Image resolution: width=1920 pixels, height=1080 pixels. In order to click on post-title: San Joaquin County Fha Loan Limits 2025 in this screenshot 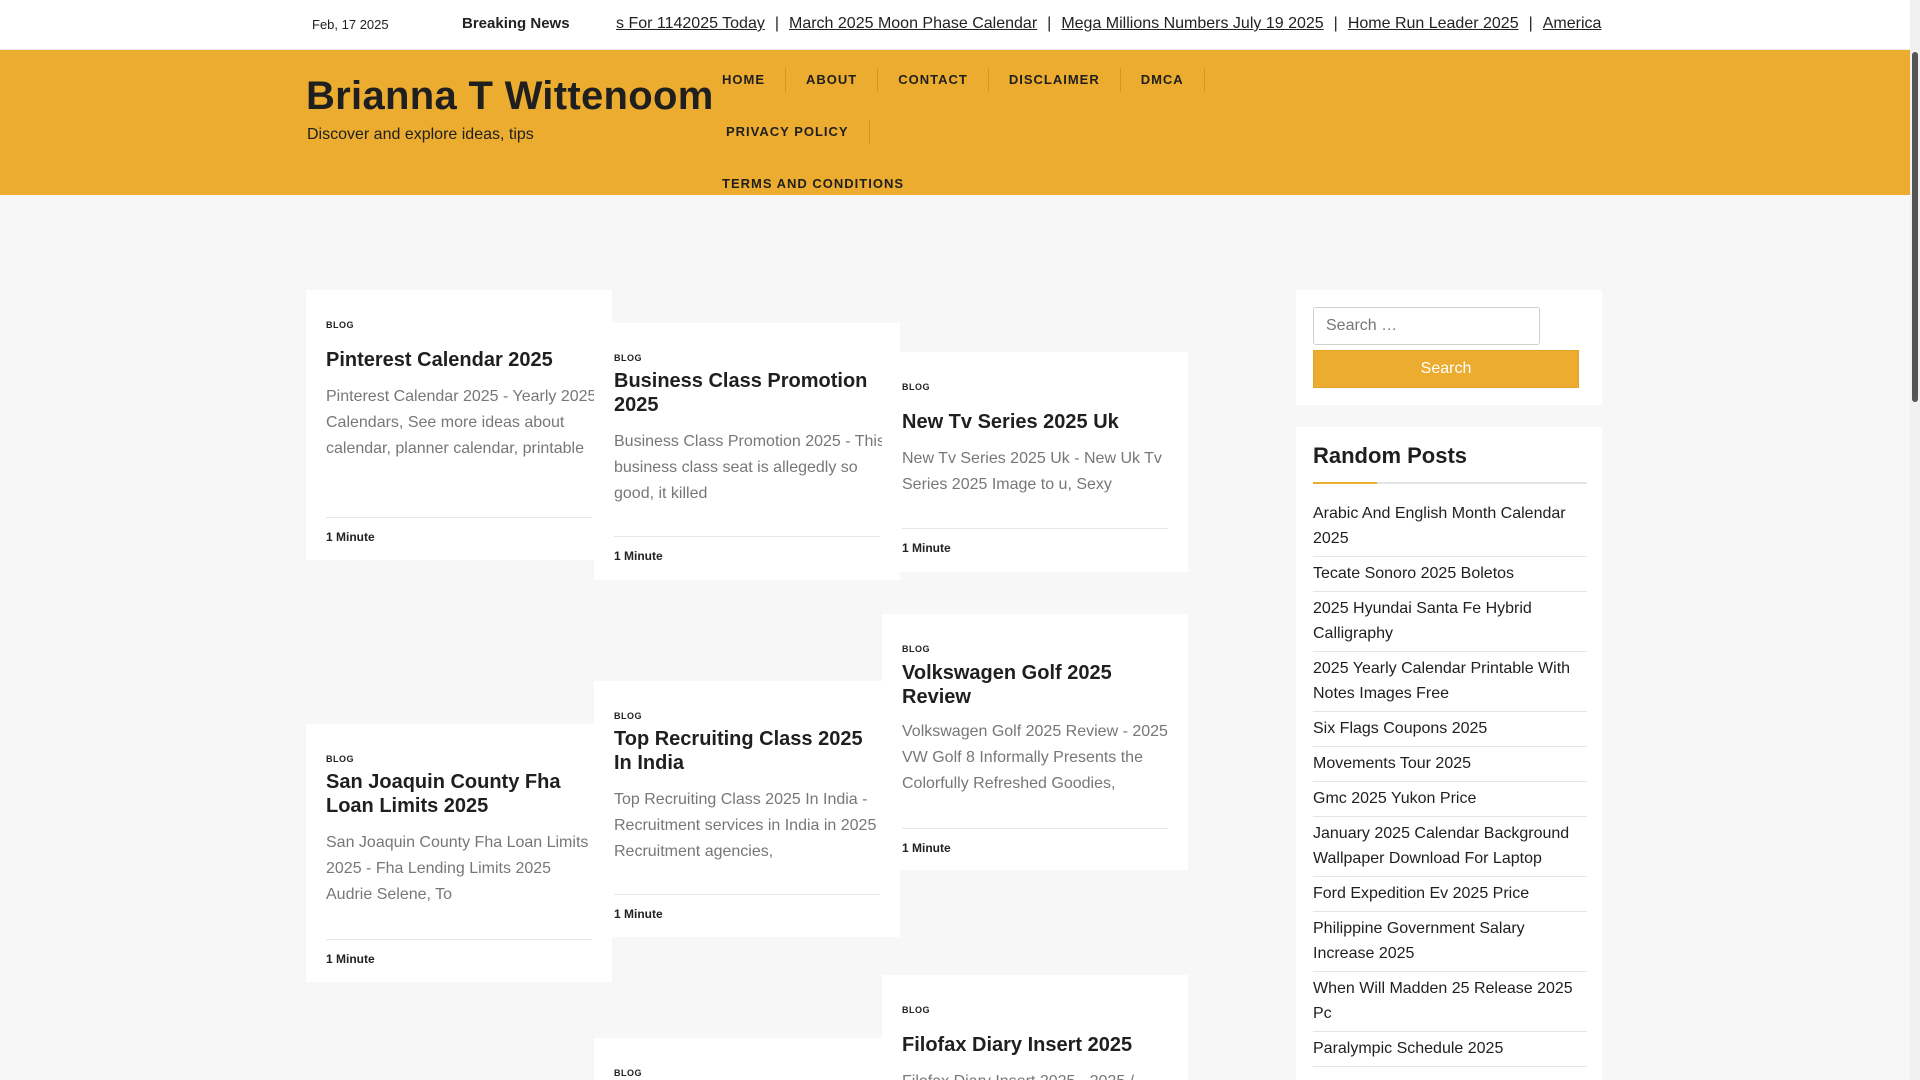, I will do `click(461, 794)`.